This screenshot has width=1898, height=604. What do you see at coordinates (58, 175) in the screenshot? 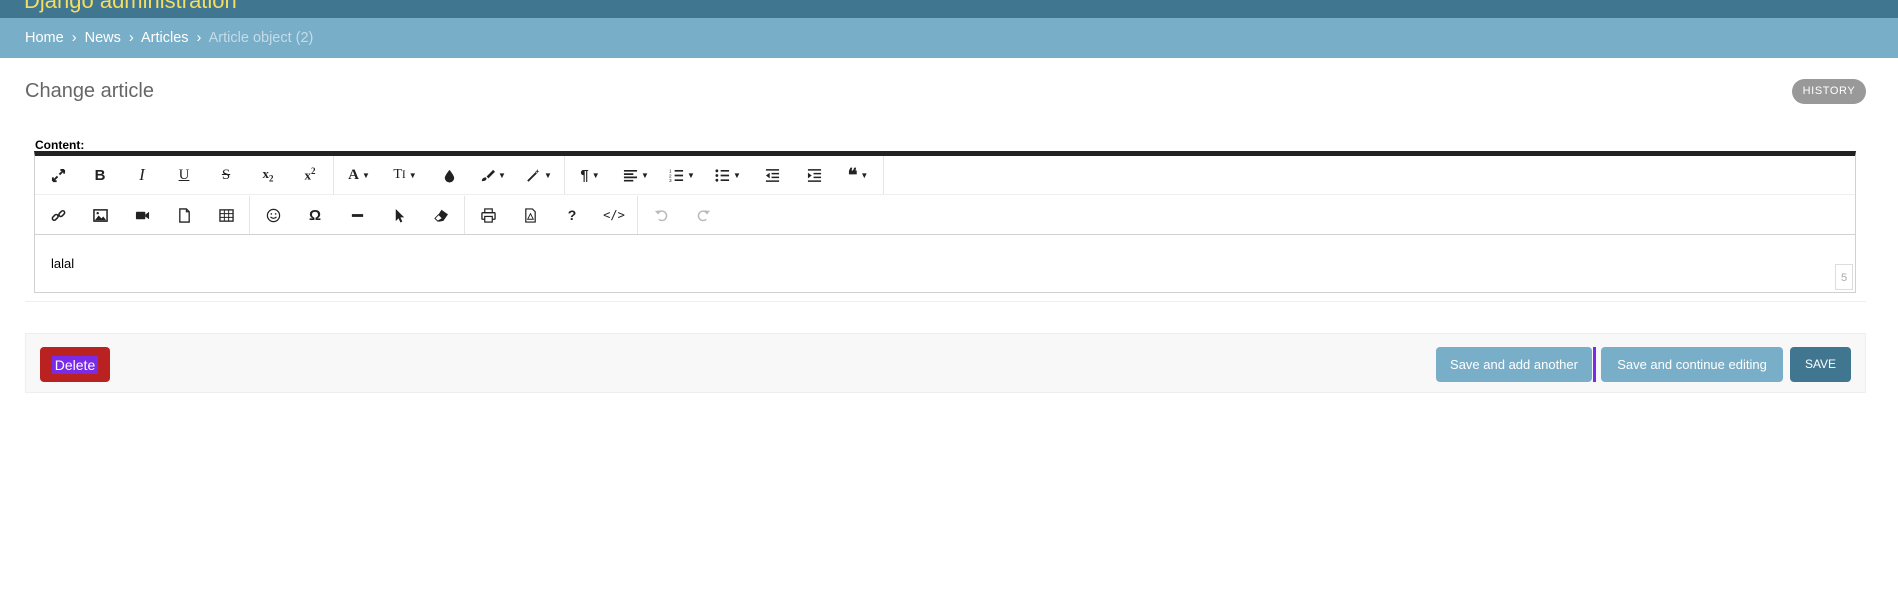
I see `fullscreen-icon` at bounding box center [58, 175].